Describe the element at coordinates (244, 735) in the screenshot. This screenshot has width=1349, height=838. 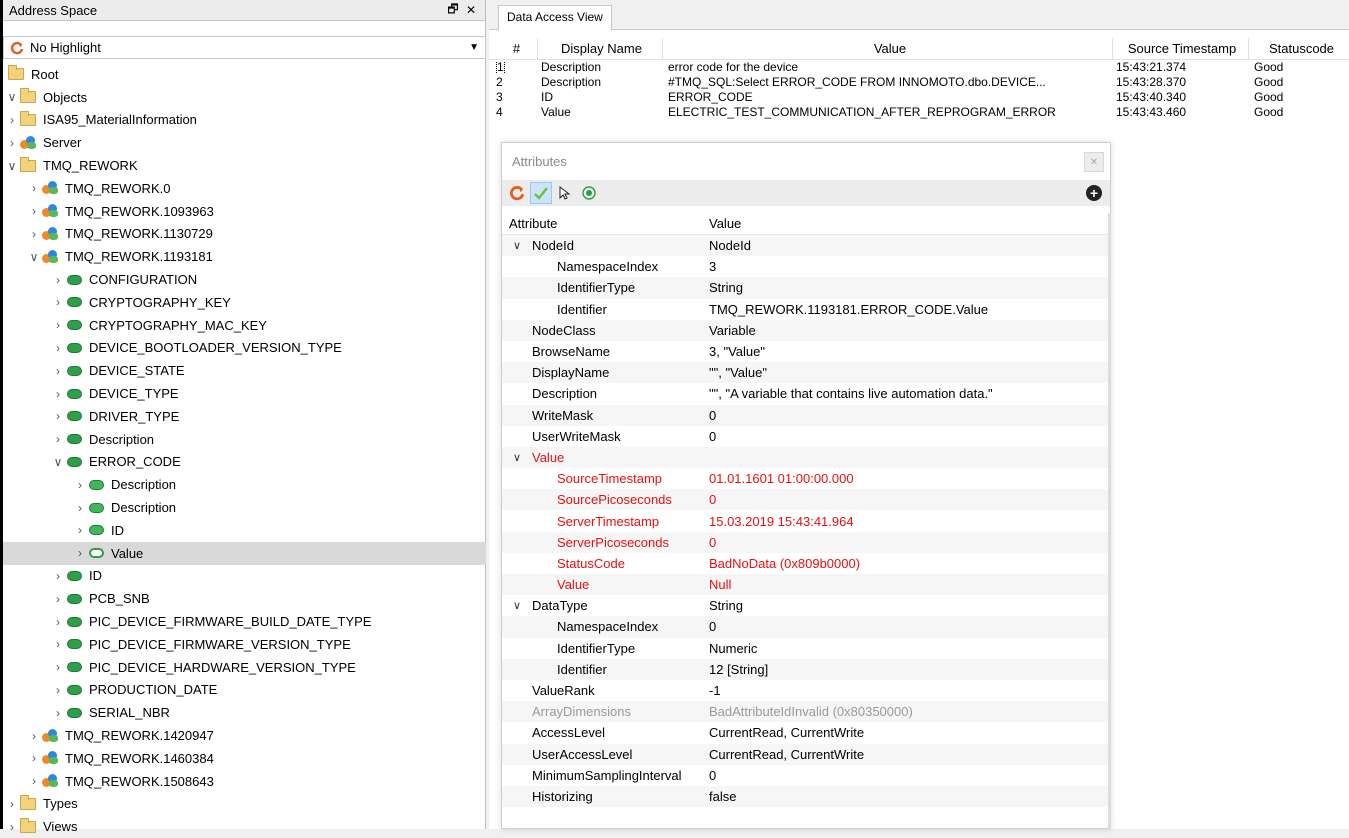
I see `tree-item: › TMQ_REWORK.1420947` at that location.